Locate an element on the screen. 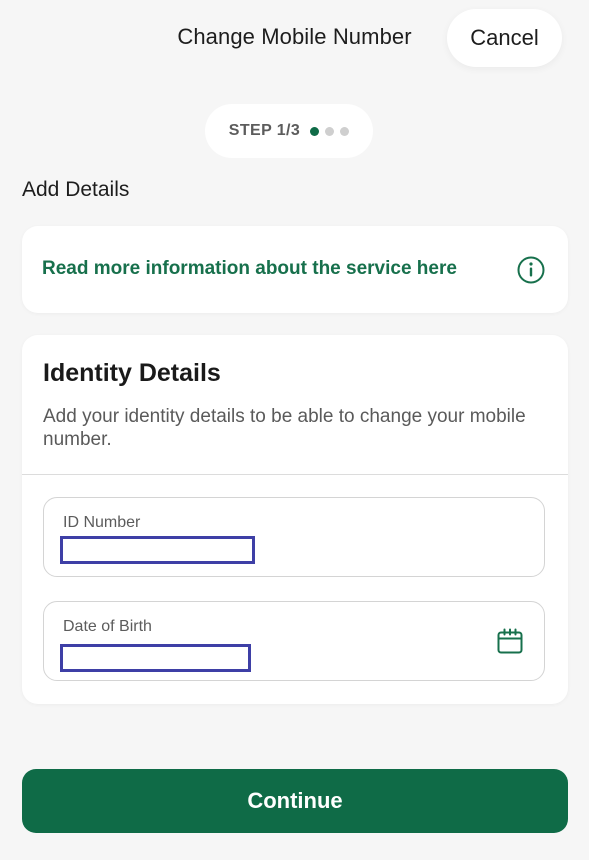  date-of-birth-redaction is located at coordinates (155, 658).